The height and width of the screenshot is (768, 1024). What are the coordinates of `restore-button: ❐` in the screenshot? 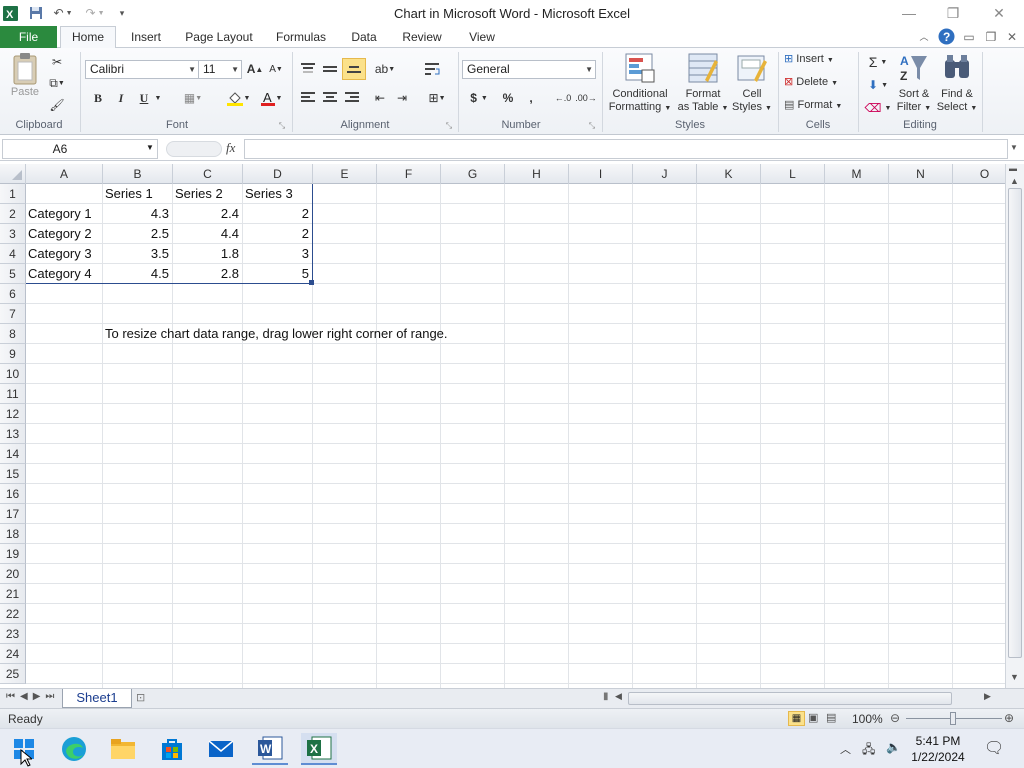 It's located at (953, 13).